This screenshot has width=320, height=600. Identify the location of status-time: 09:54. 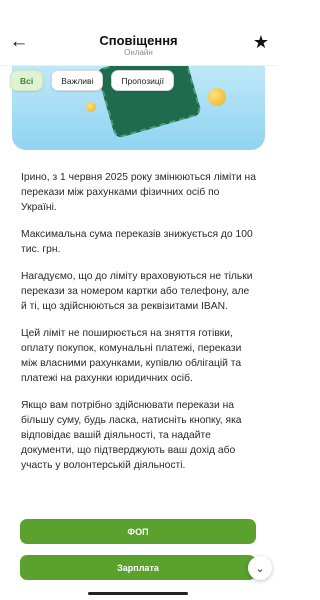
(27, 11).